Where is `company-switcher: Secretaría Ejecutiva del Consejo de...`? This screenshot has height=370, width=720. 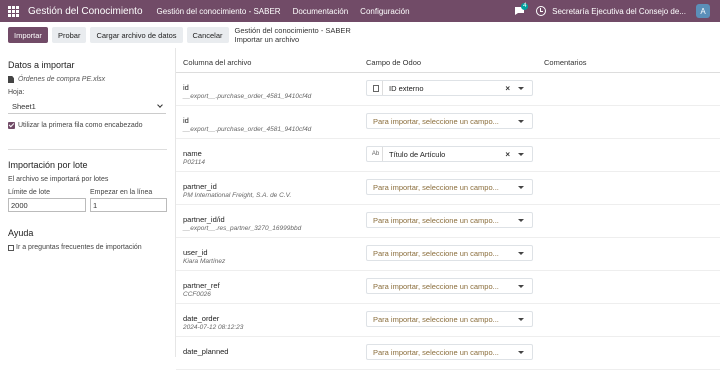 company-switcher: Secretaría Ejecutiva del Consejo de... is located at coordinates (619, 11).